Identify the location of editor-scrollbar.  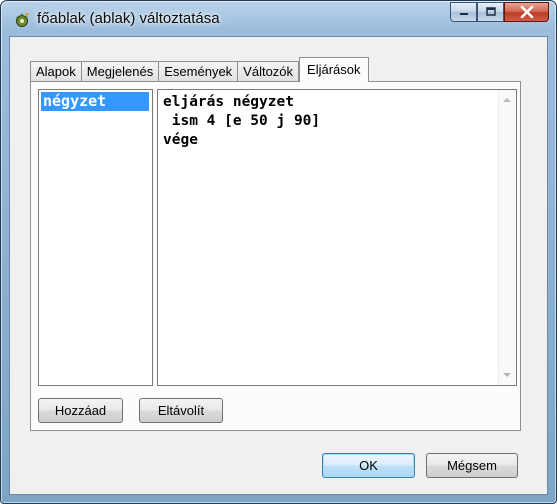
(507, 237).